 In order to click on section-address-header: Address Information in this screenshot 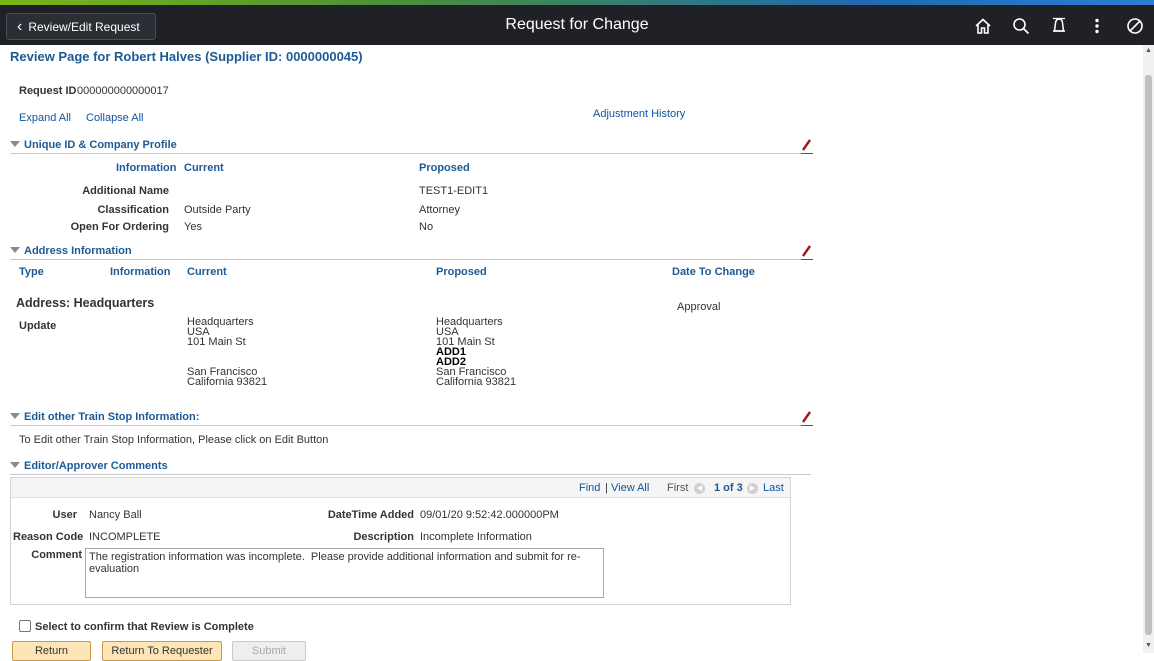, I will do `click(410, 252)`.